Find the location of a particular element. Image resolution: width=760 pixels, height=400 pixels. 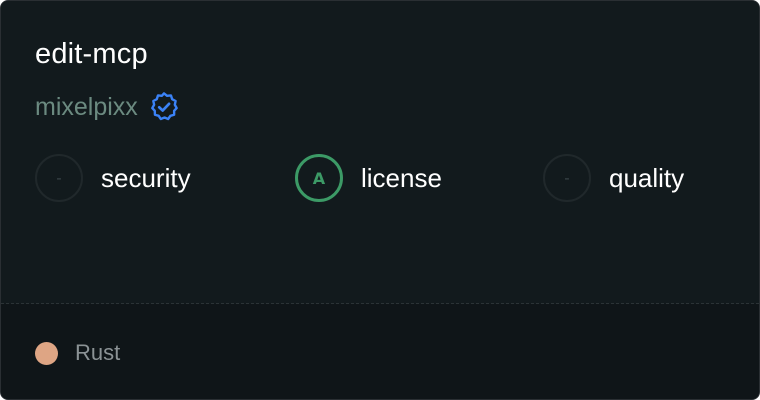

metric-security: - security is located at coordinates (113, 178).